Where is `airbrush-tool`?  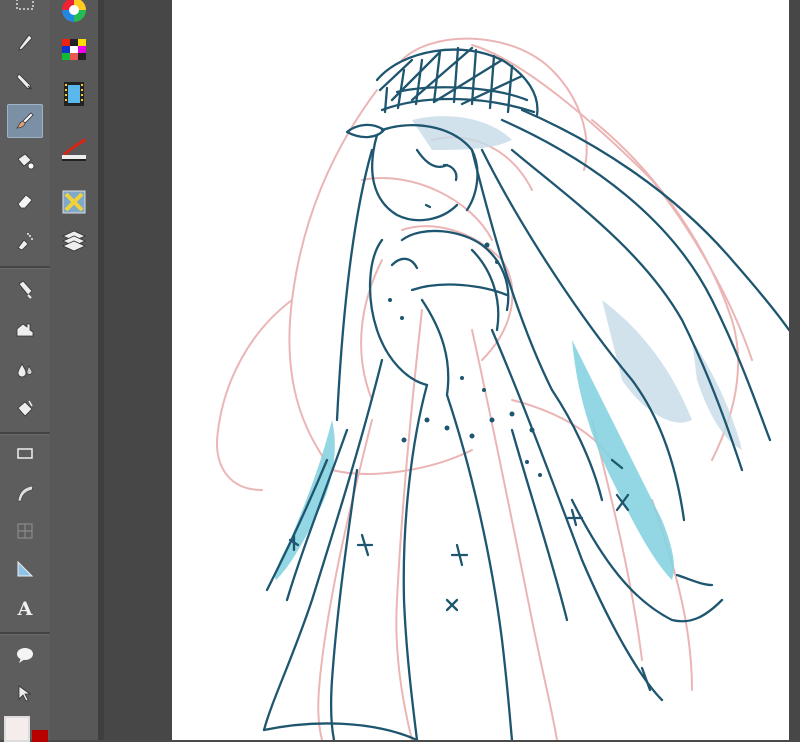 airbrush-tool is located at coordinates (25, 241).